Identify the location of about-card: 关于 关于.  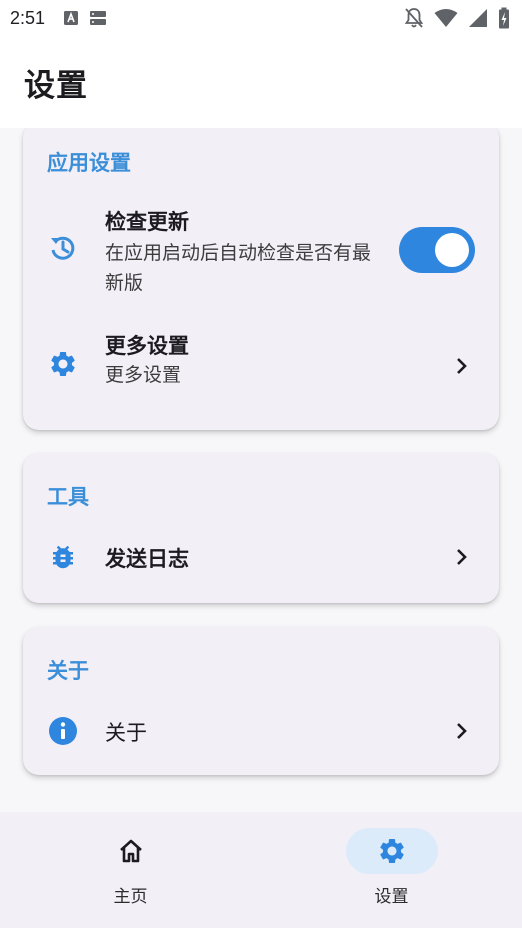
(261, 701).